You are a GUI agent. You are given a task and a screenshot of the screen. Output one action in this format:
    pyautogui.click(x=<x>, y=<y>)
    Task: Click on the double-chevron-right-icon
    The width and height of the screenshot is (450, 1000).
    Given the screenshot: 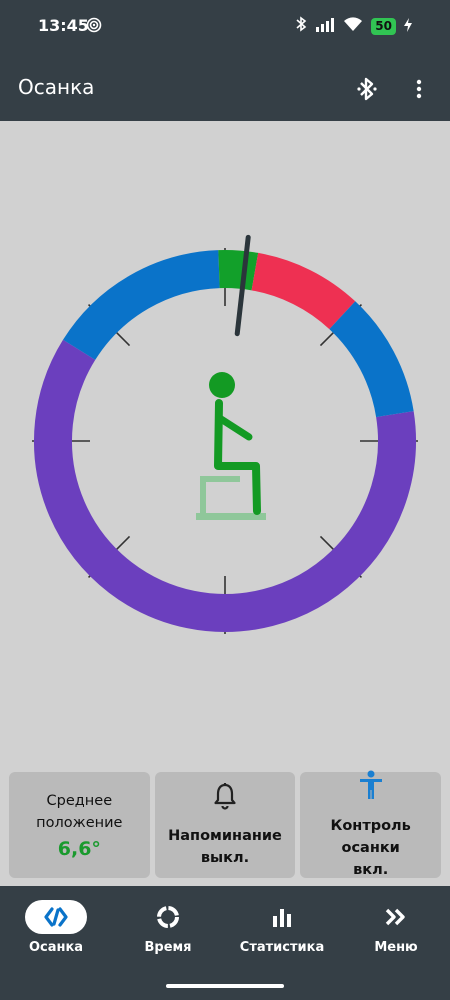 What is the action you would take?
    pyautogui.click(x=395, y=917)
    